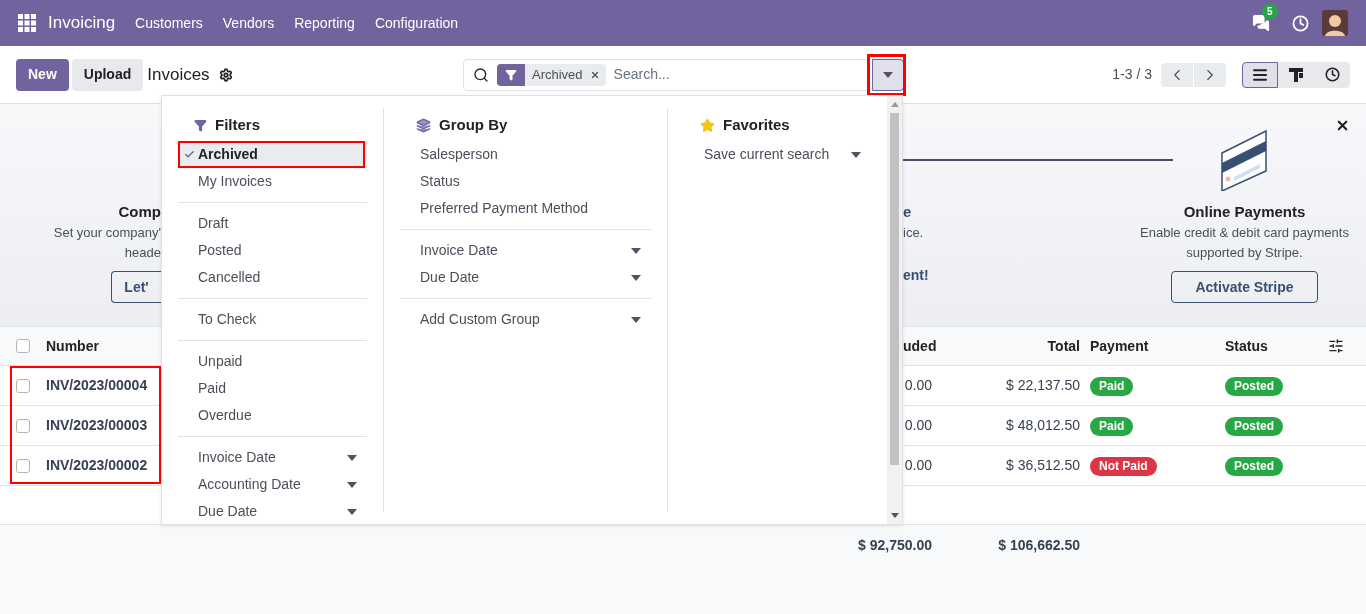  Describe the element at coordinates (189, 154) in the screenshot. I see `check-icon` at that location.